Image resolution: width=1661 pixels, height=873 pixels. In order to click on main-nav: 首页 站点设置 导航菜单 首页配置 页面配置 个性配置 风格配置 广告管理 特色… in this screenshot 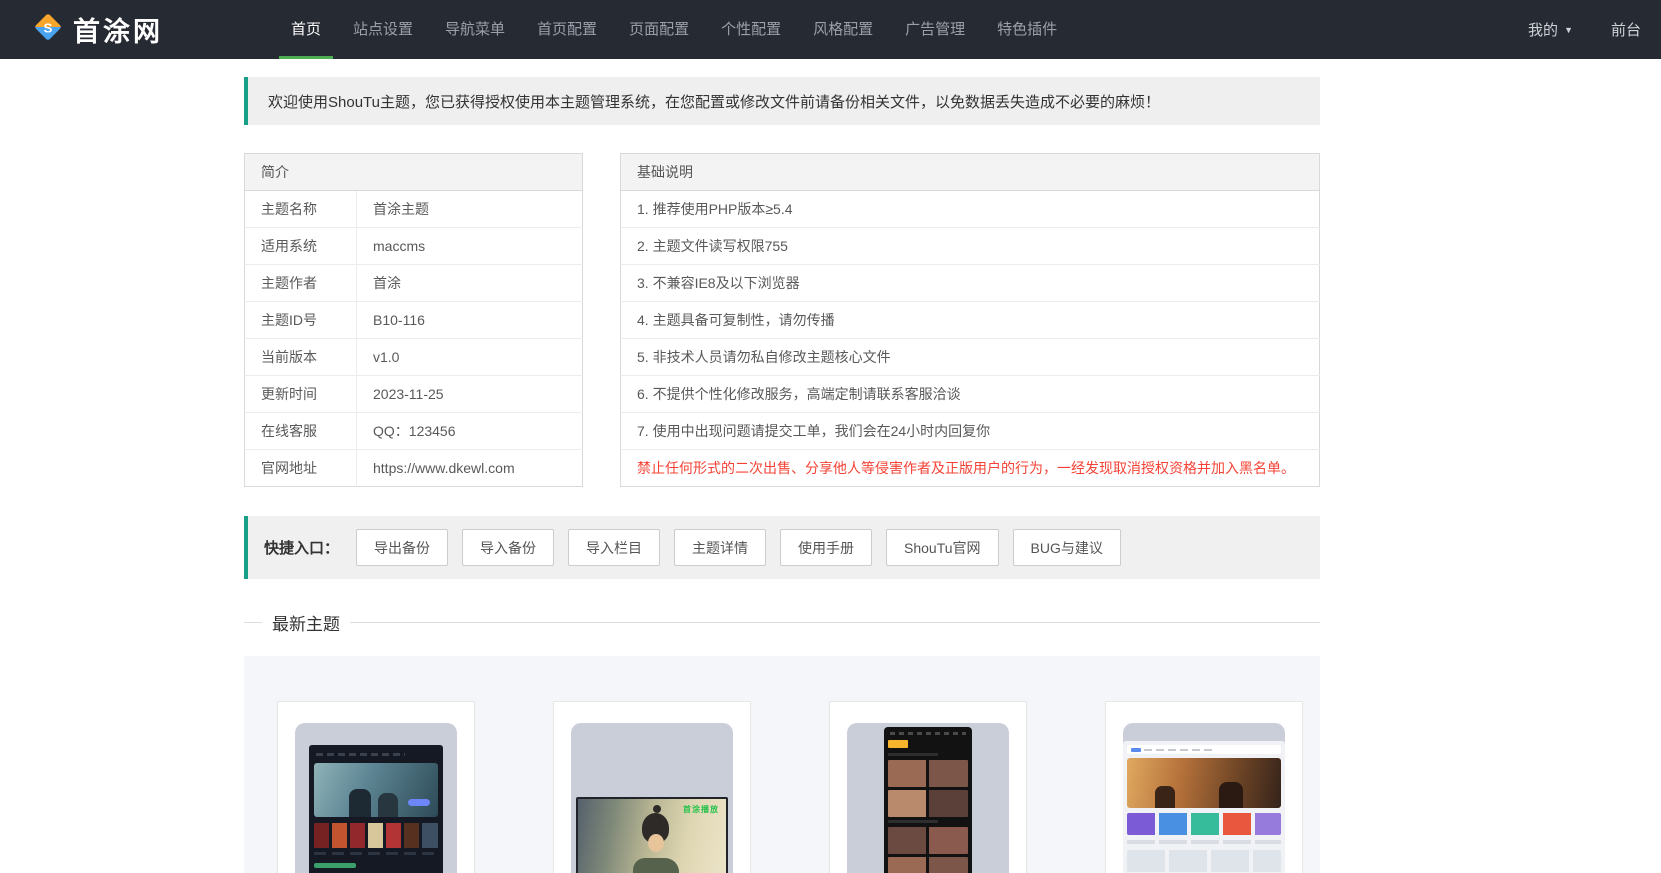, I will do `click(674, 29)`.